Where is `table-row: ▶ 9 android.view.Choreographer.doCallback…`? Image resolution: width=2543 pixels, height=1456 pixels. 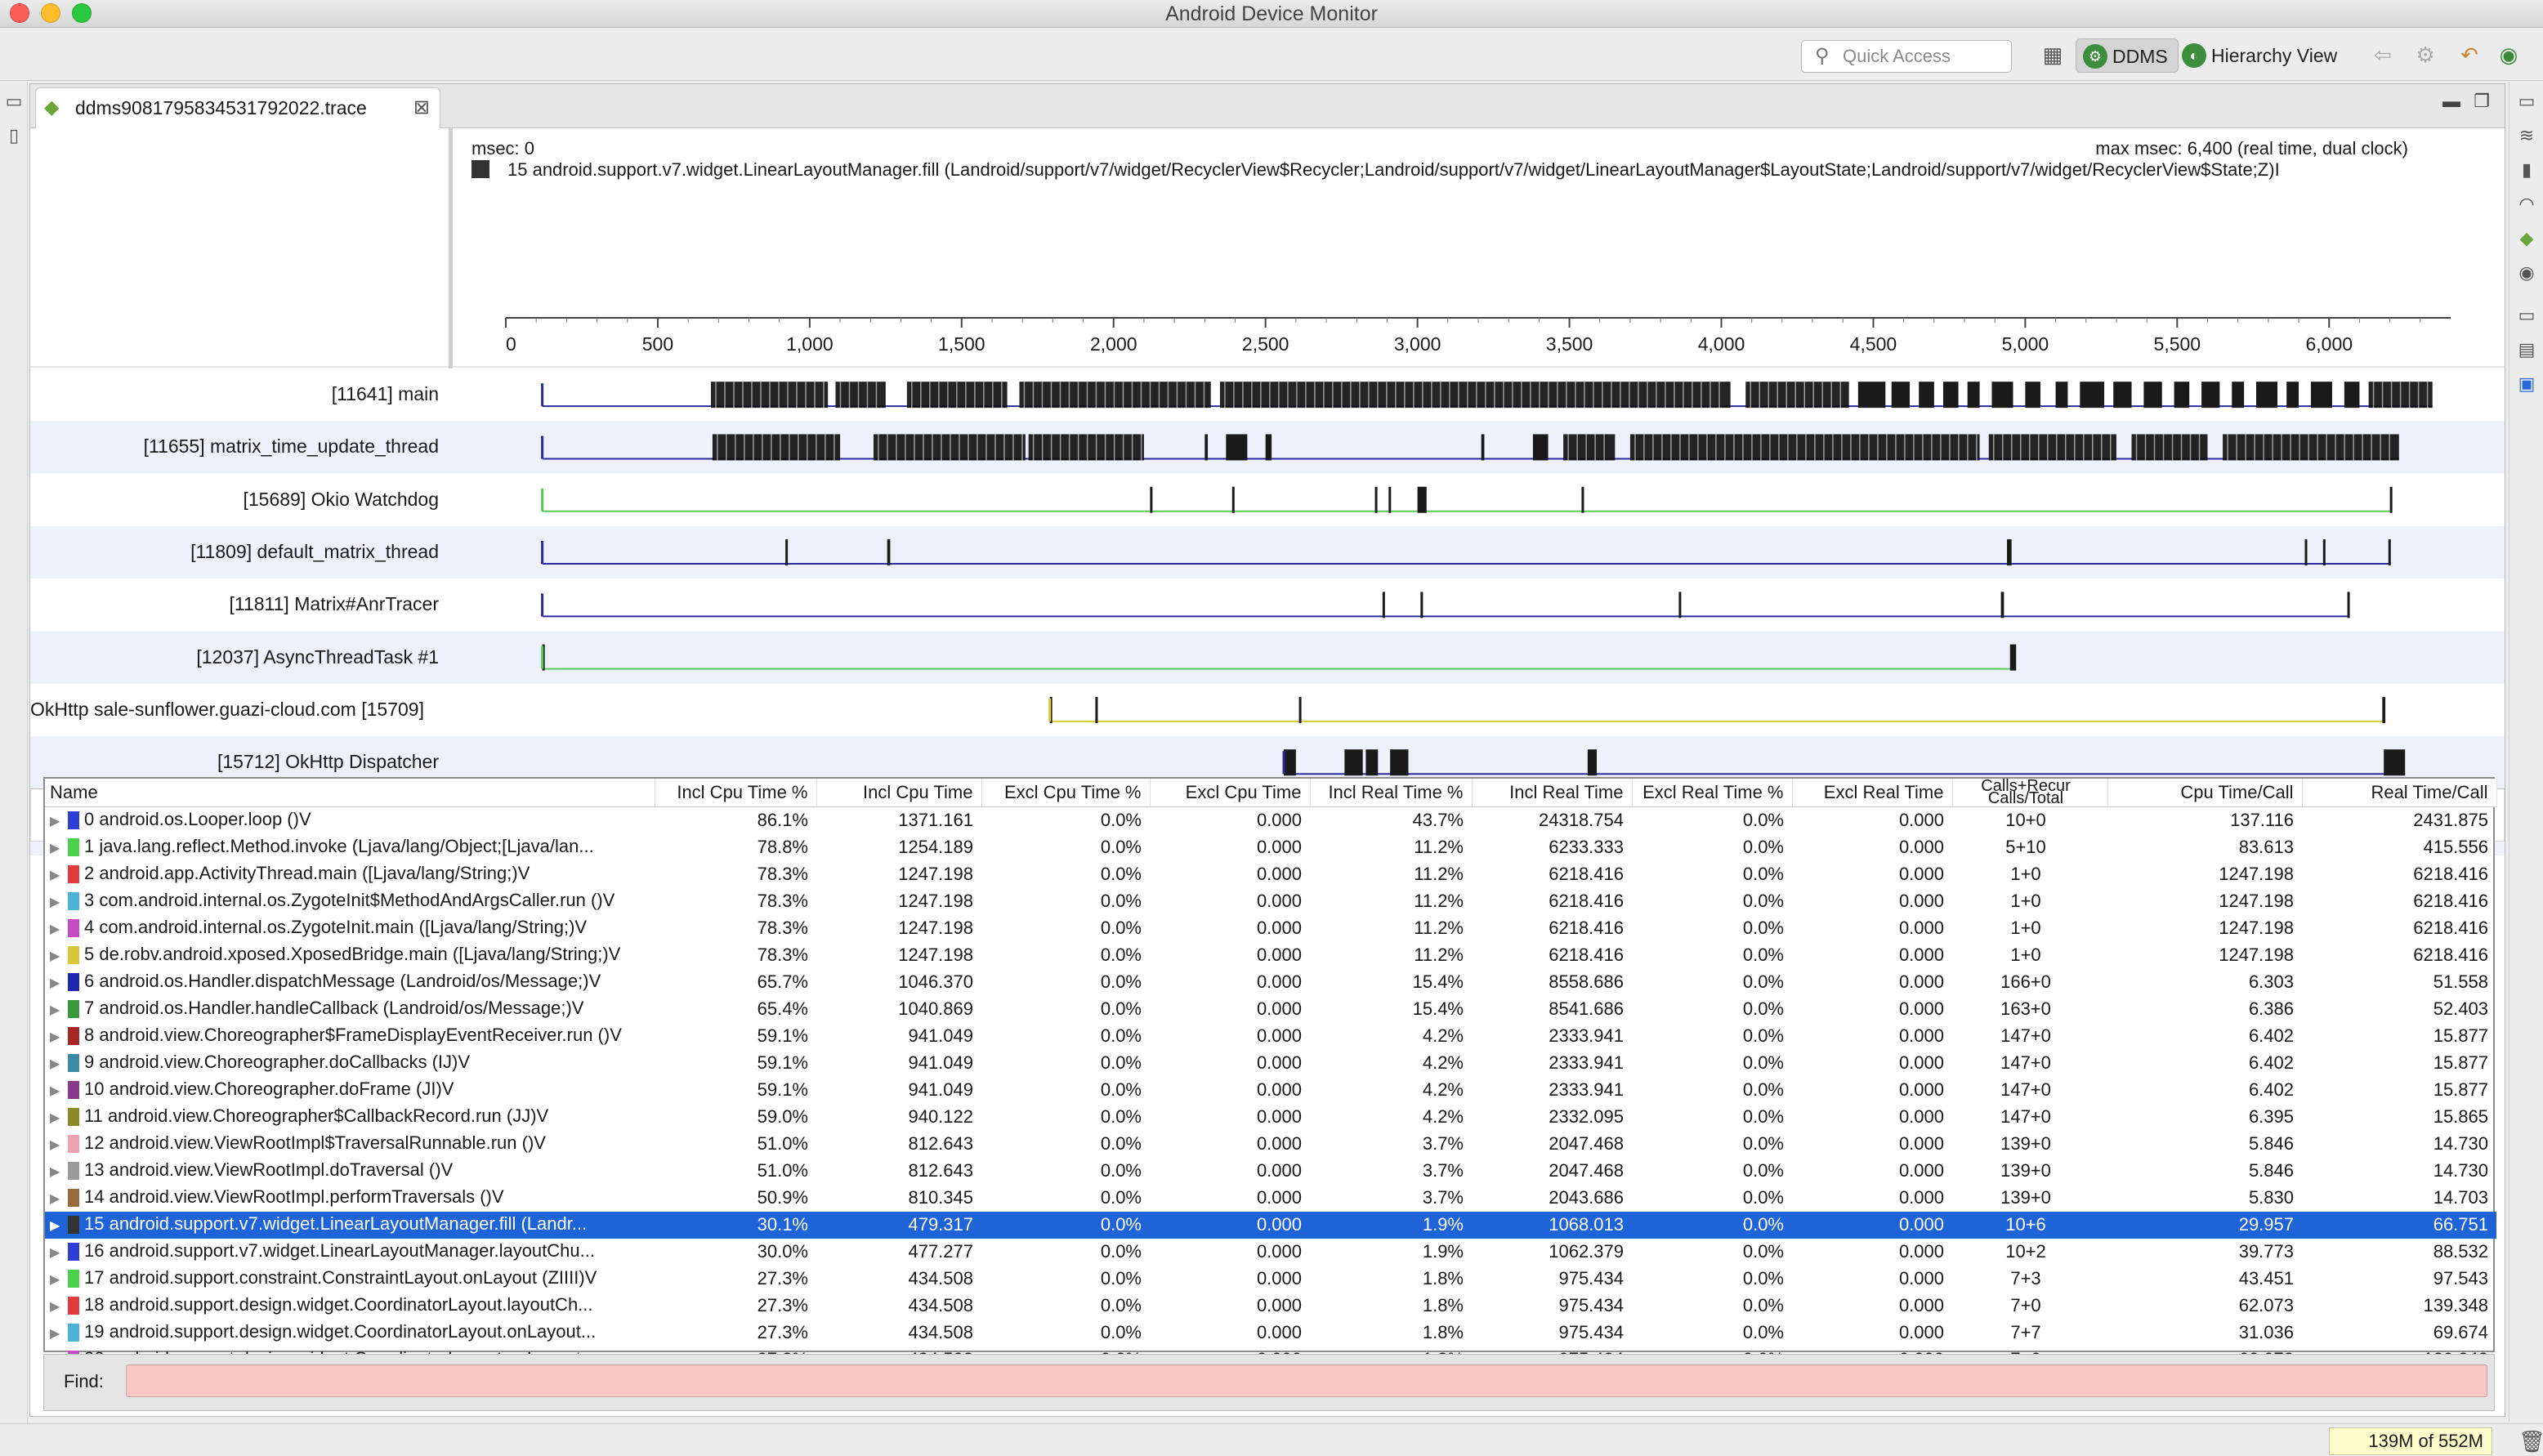
table-row: ▶ 9 android.view.Choreographer.doCallback… is located at coordinates (1270, 1063).